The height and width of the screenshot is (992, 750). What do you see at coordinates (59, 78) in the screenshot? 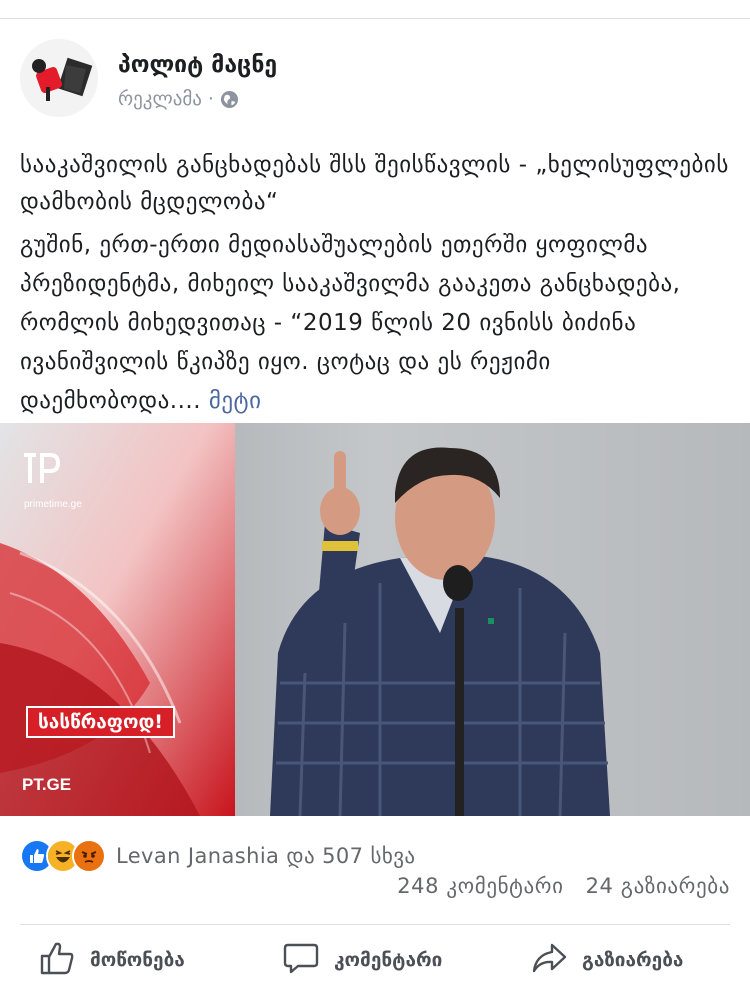
I see `page-avatar` at bounding box center [59, 78].